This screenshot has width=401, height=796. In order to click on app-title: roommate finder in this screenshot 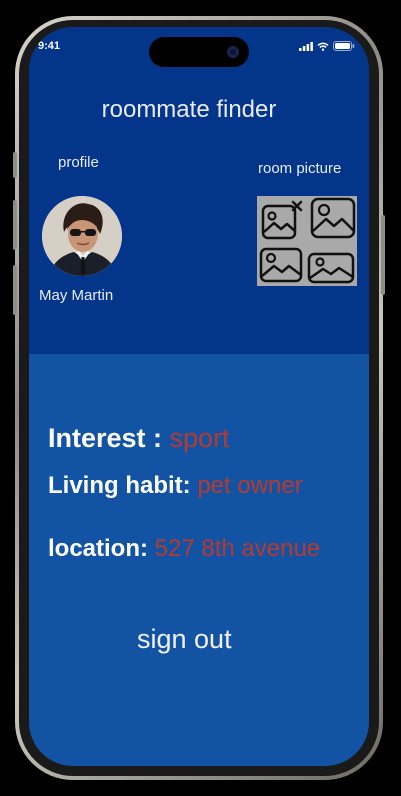, I will do `click(189, 109)`.